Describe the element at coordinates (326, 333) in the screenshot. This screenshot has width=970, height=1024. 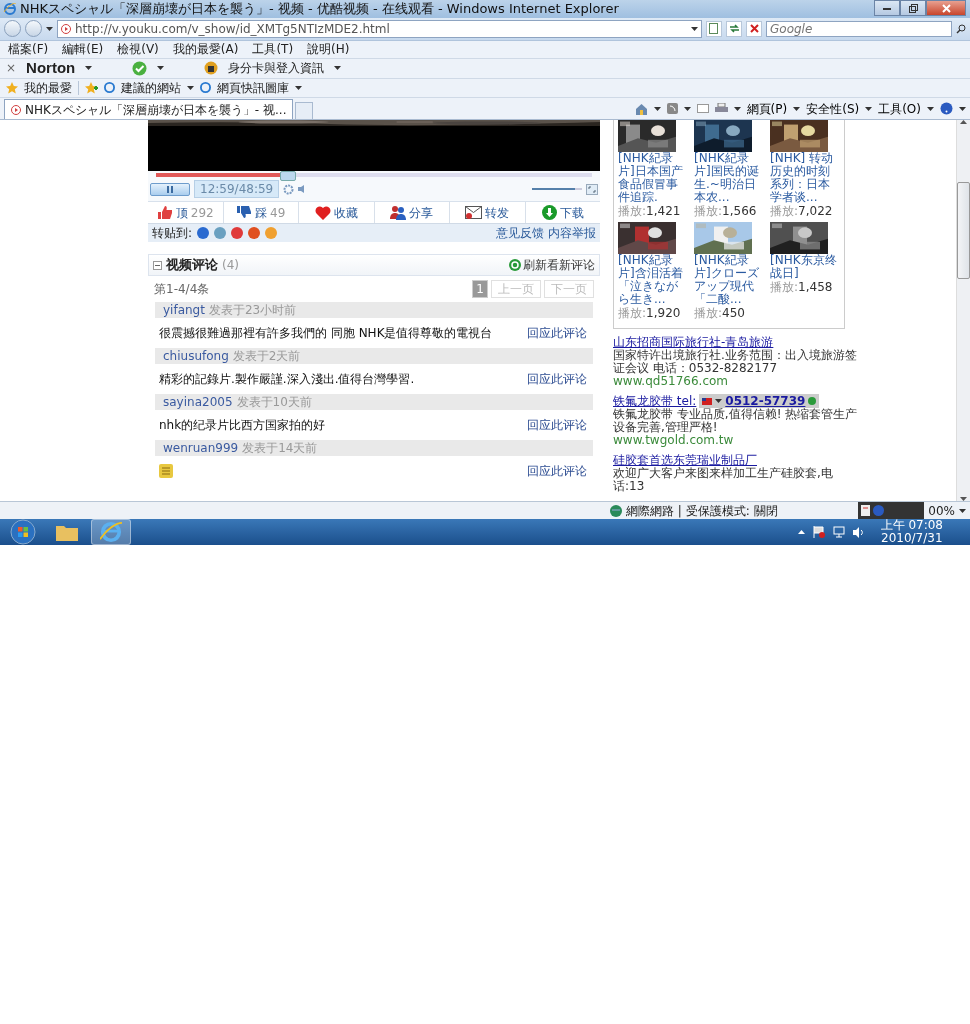
I see `comment-text: 很震撼很難過那裡有許多我們的 同胞 NHK是值得尊敬的電視台` at that location.